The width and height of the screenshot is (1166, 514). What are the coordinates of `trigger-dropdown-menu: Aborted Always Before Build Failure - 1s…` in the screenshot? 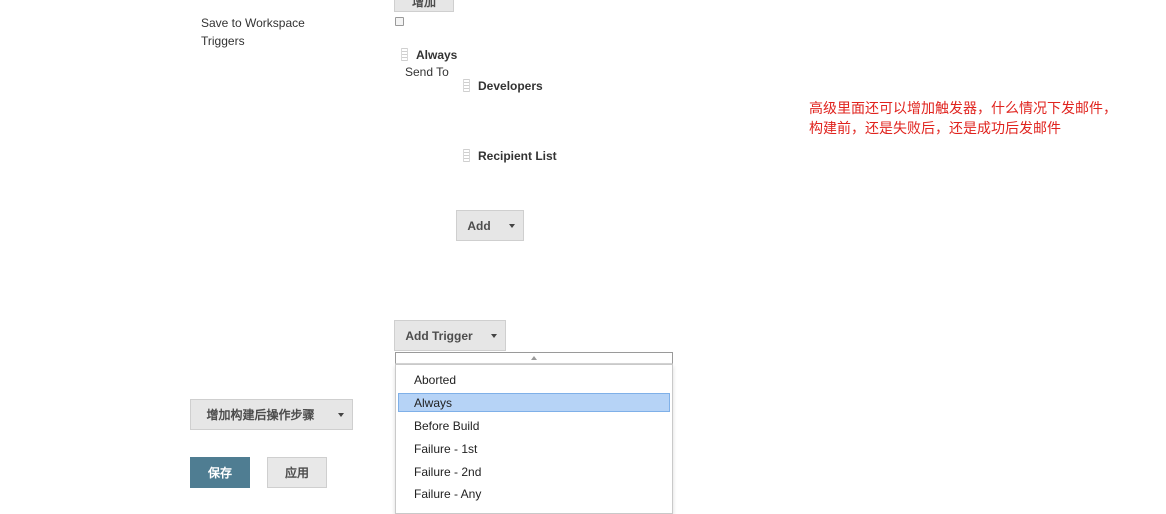 It's located at (534, 439).